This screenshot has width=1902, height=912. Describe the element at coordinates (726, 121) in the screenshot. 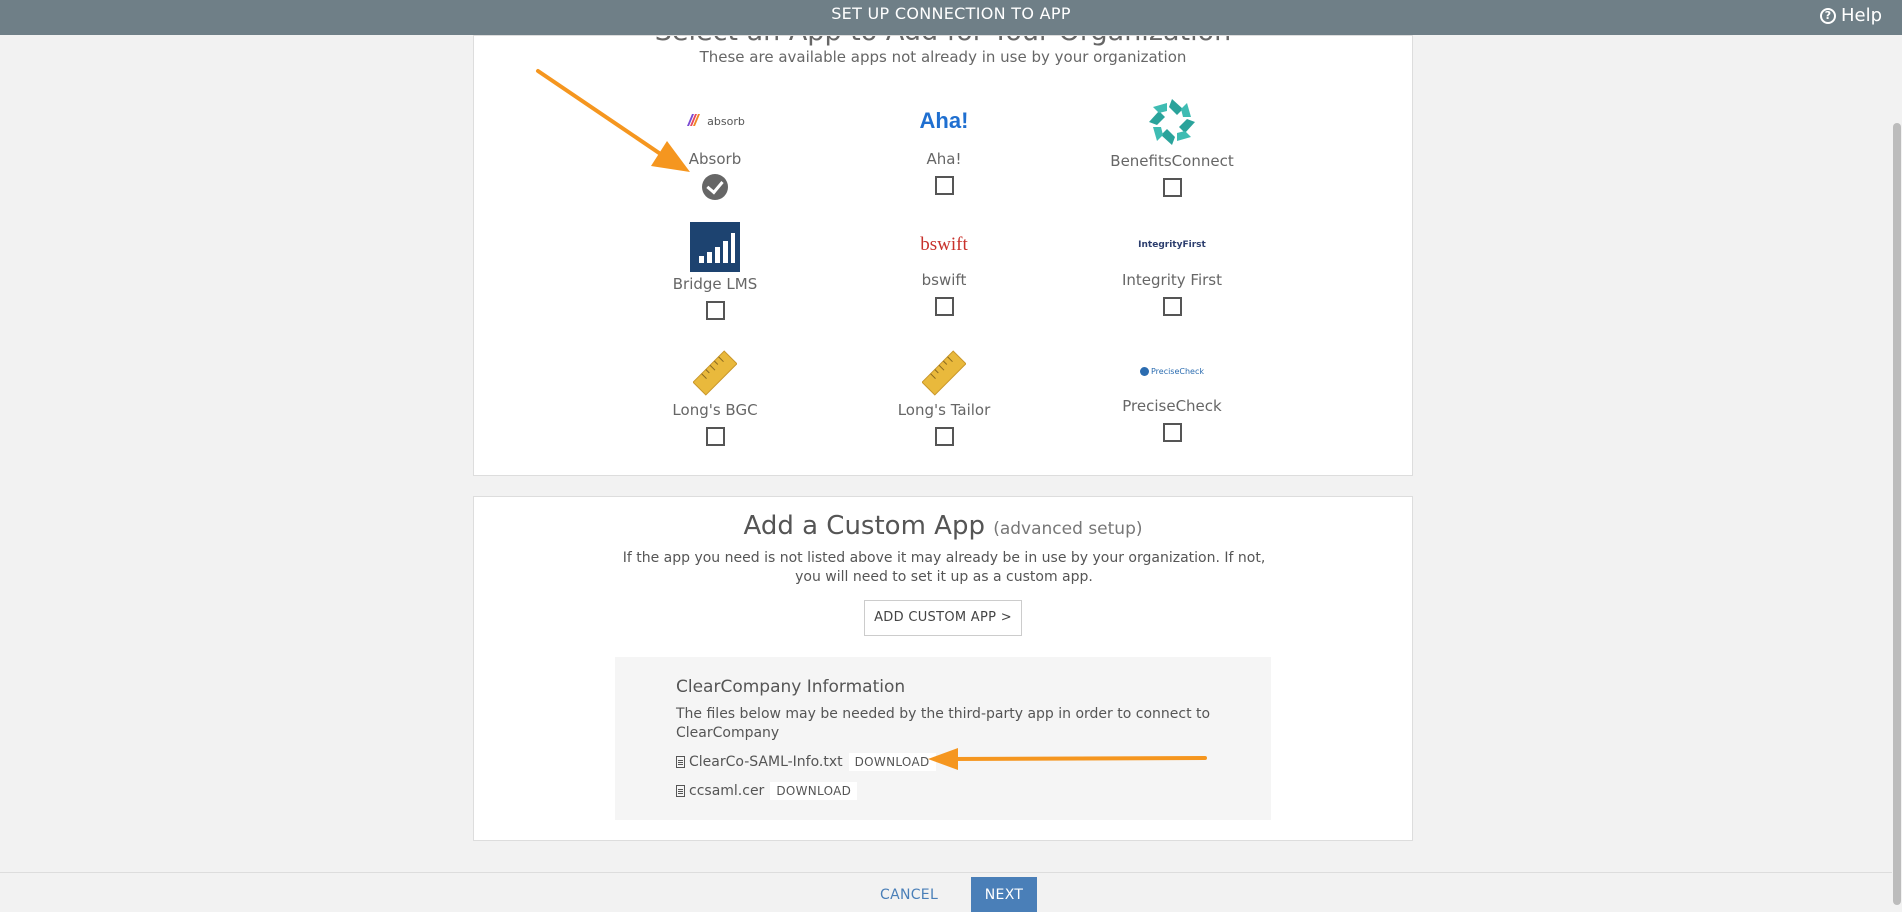

I see `absorb-logo-text: absorb` at that location.